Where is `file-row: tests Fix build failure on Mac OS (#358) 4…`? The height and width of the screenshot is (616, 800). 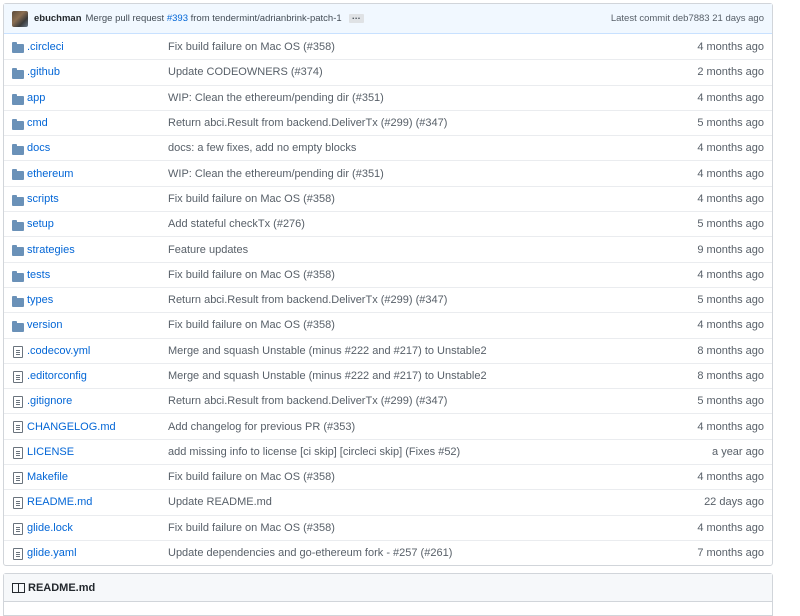
file-row: tests Fix build failure on Mac OS (#358) 4… is located at coordinates (388, 274).